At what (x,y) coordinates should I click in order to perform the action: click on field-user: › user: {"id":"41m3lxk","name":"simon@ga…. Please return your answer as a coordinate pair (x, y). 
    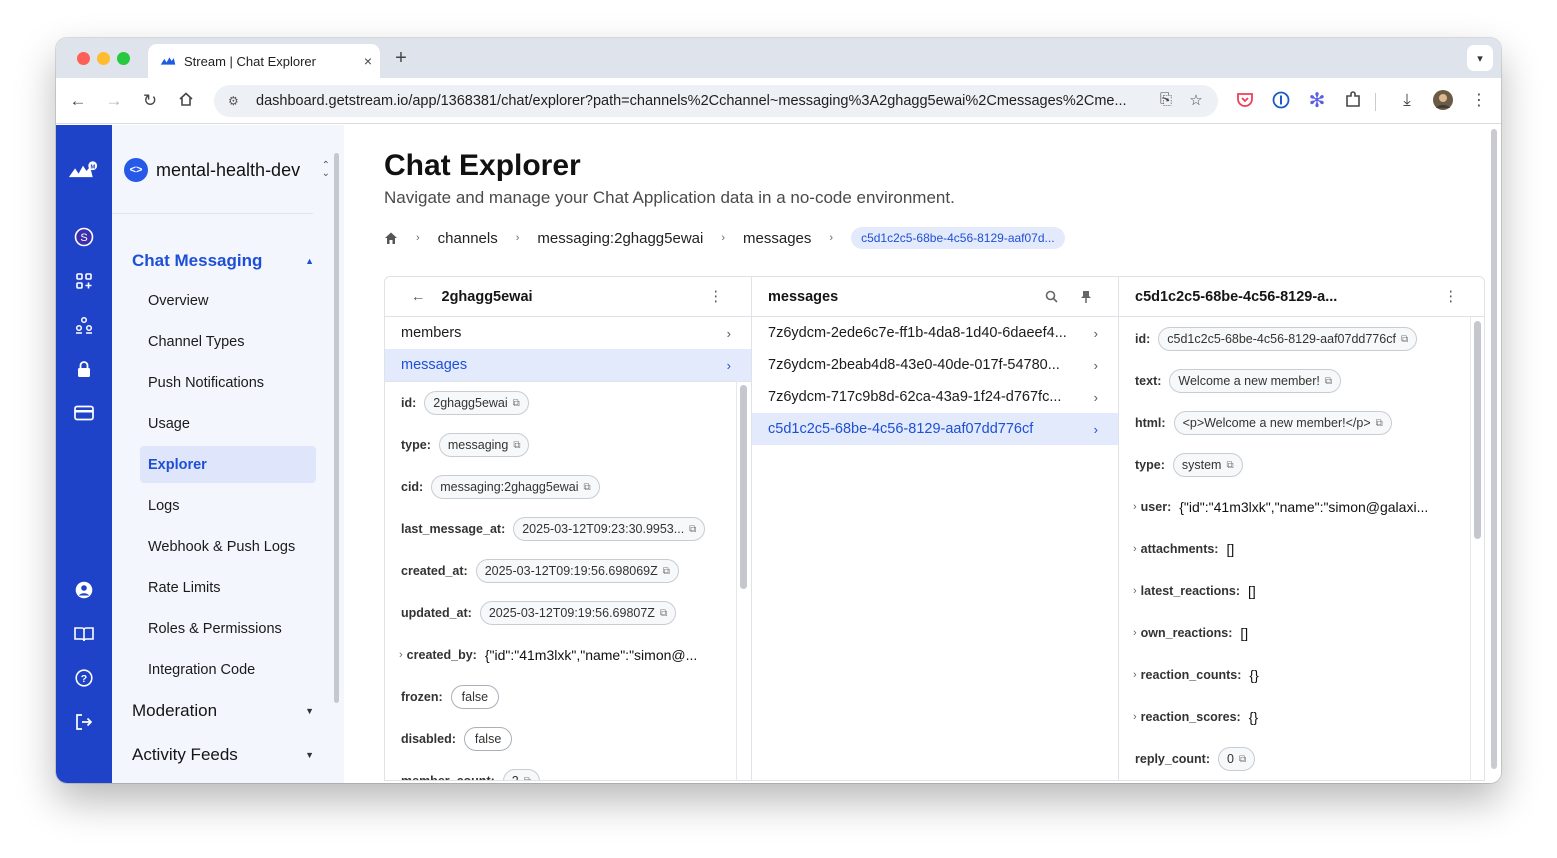
    Looking at the image, I should click on (1280, 507).